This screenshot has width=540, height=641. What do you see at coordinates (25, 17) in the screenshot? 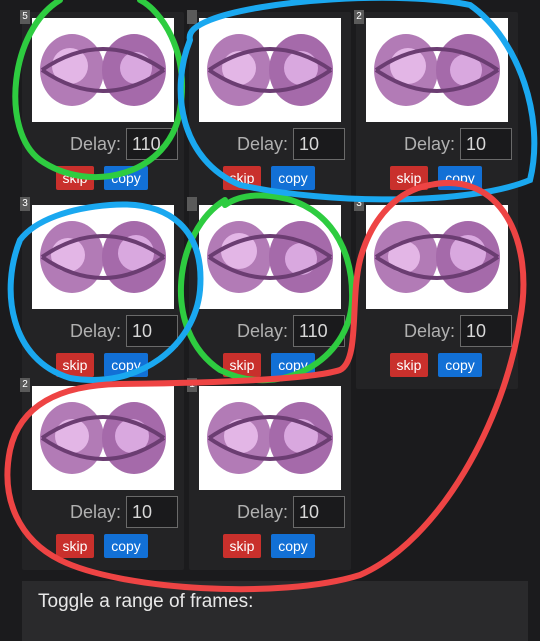
I see `frame-index-badge: 5` at bounding box center [25, 17].